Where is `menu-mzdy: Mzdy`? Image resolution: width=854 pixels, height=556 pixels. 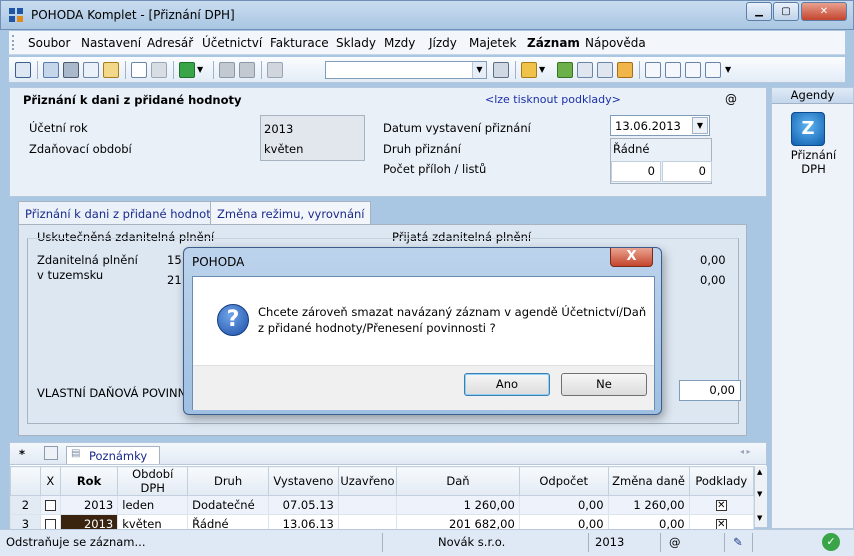
menu-mzdy: Mzdy is located at coordinates (399, 43).